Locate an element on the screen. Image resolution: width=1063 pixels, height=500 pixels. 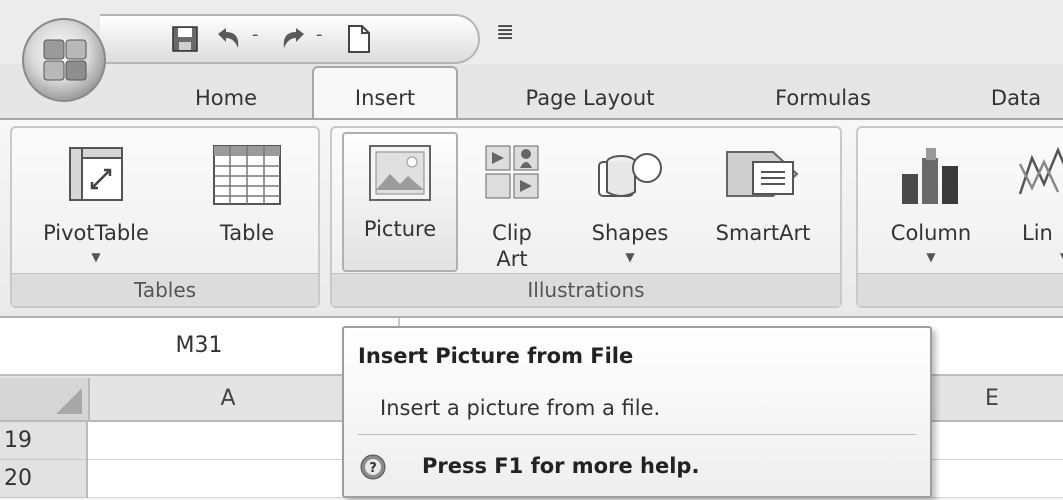
picture-label: Picture is located at coordinates (400, 229).